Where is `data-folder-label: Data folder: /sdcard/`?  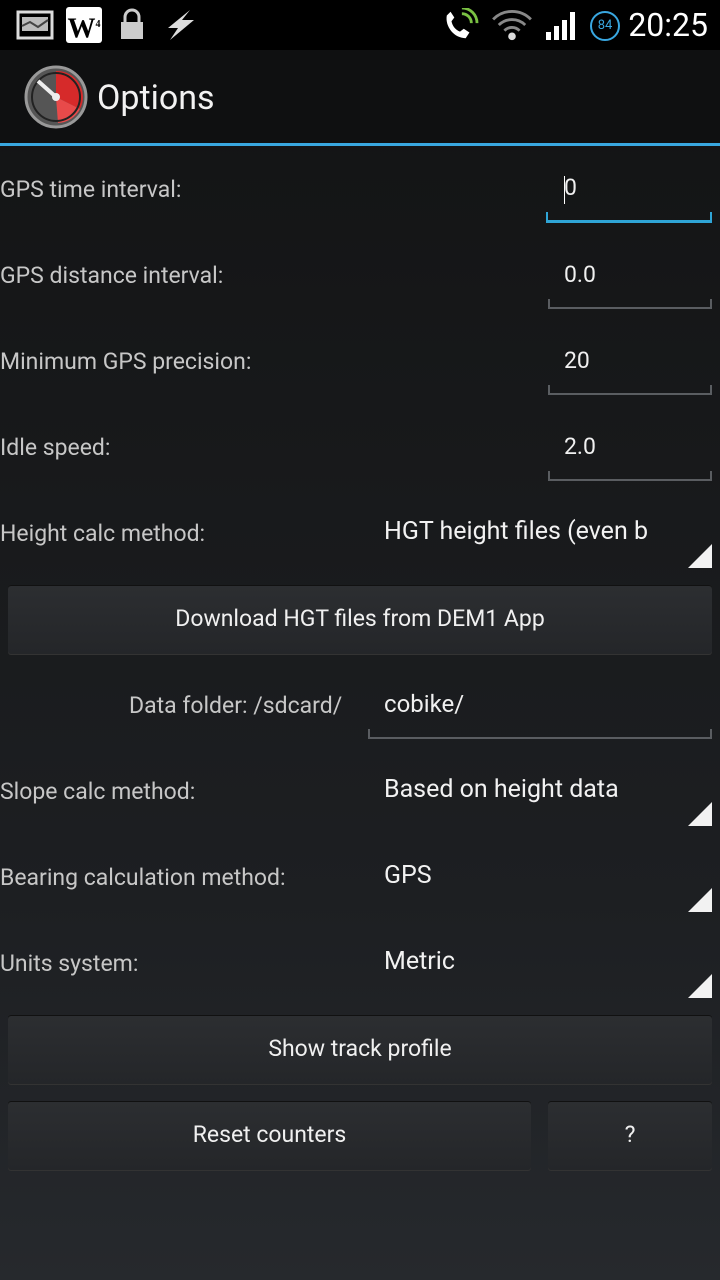 data-folder-label: Data folder: /sdcard/ is located at coordinates (236, 705).